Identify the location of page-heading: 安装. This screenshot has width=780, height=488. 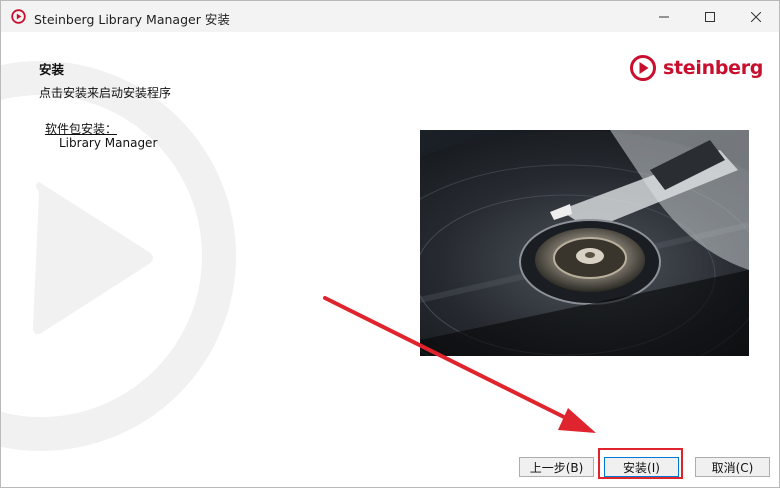
(52, 69).